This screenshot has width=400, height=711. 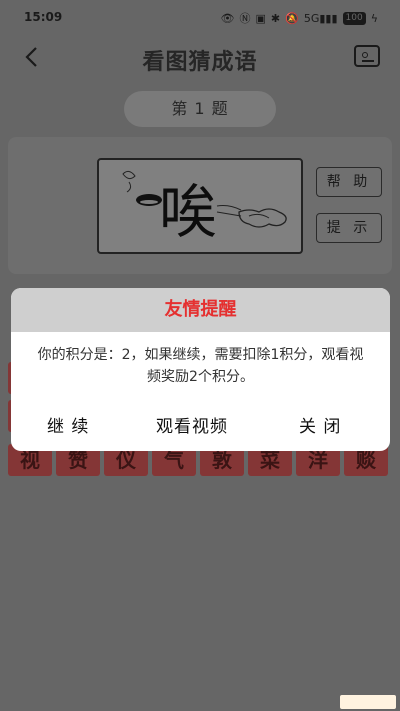 I want to click on continue-button: 继 续, so click(x=68, y=424).